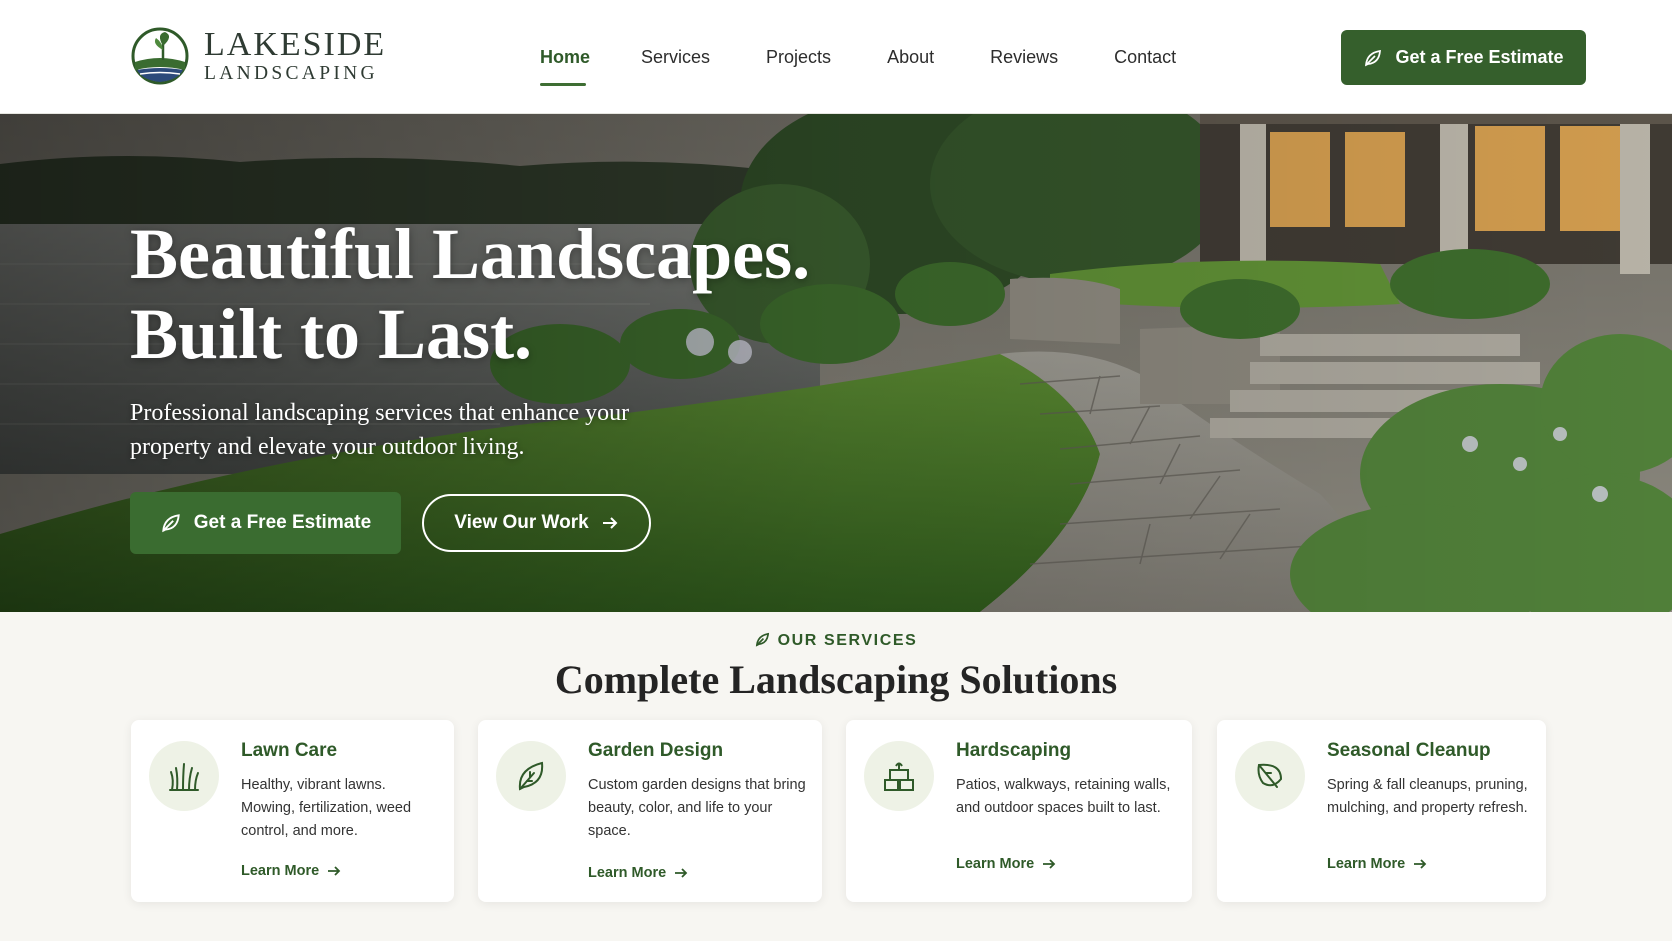  I want to click on nav-services: Services, so click(675, 57).